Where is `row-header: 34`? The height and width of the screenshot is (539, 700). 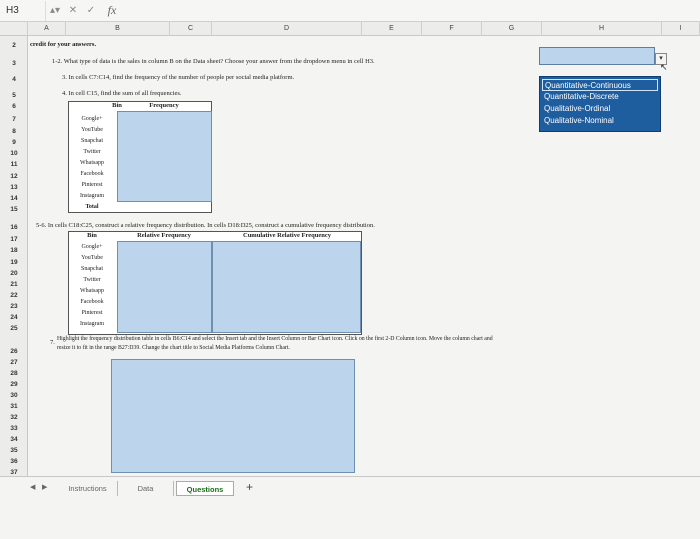 row-header: 34 is located at coordinates (14, 439).